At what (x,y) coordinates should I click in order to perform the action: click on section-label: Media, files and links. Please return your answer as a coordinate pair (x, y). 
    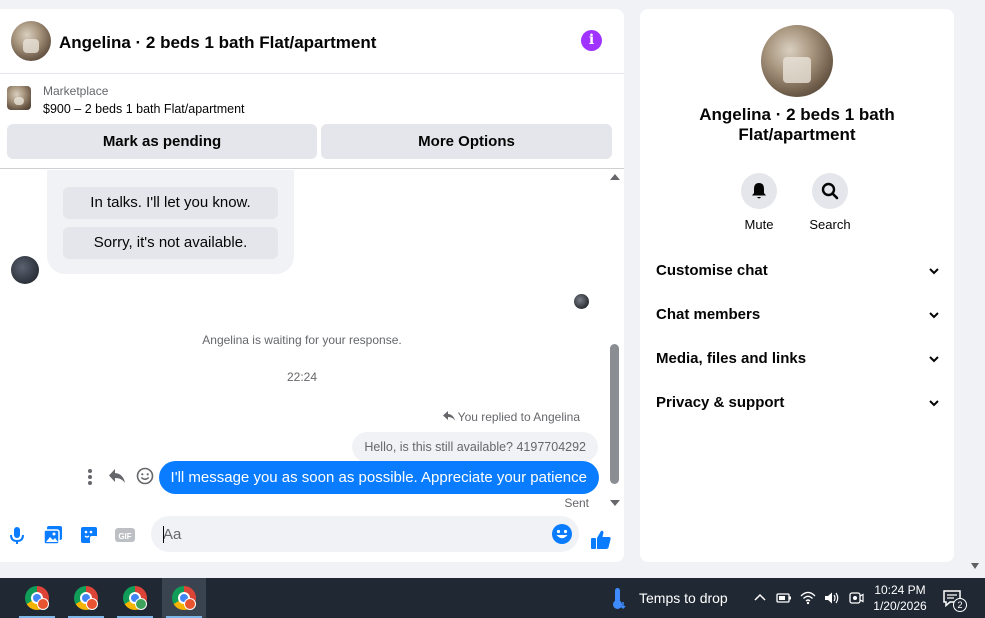
    Looking at the image, I should click on (731, 358).